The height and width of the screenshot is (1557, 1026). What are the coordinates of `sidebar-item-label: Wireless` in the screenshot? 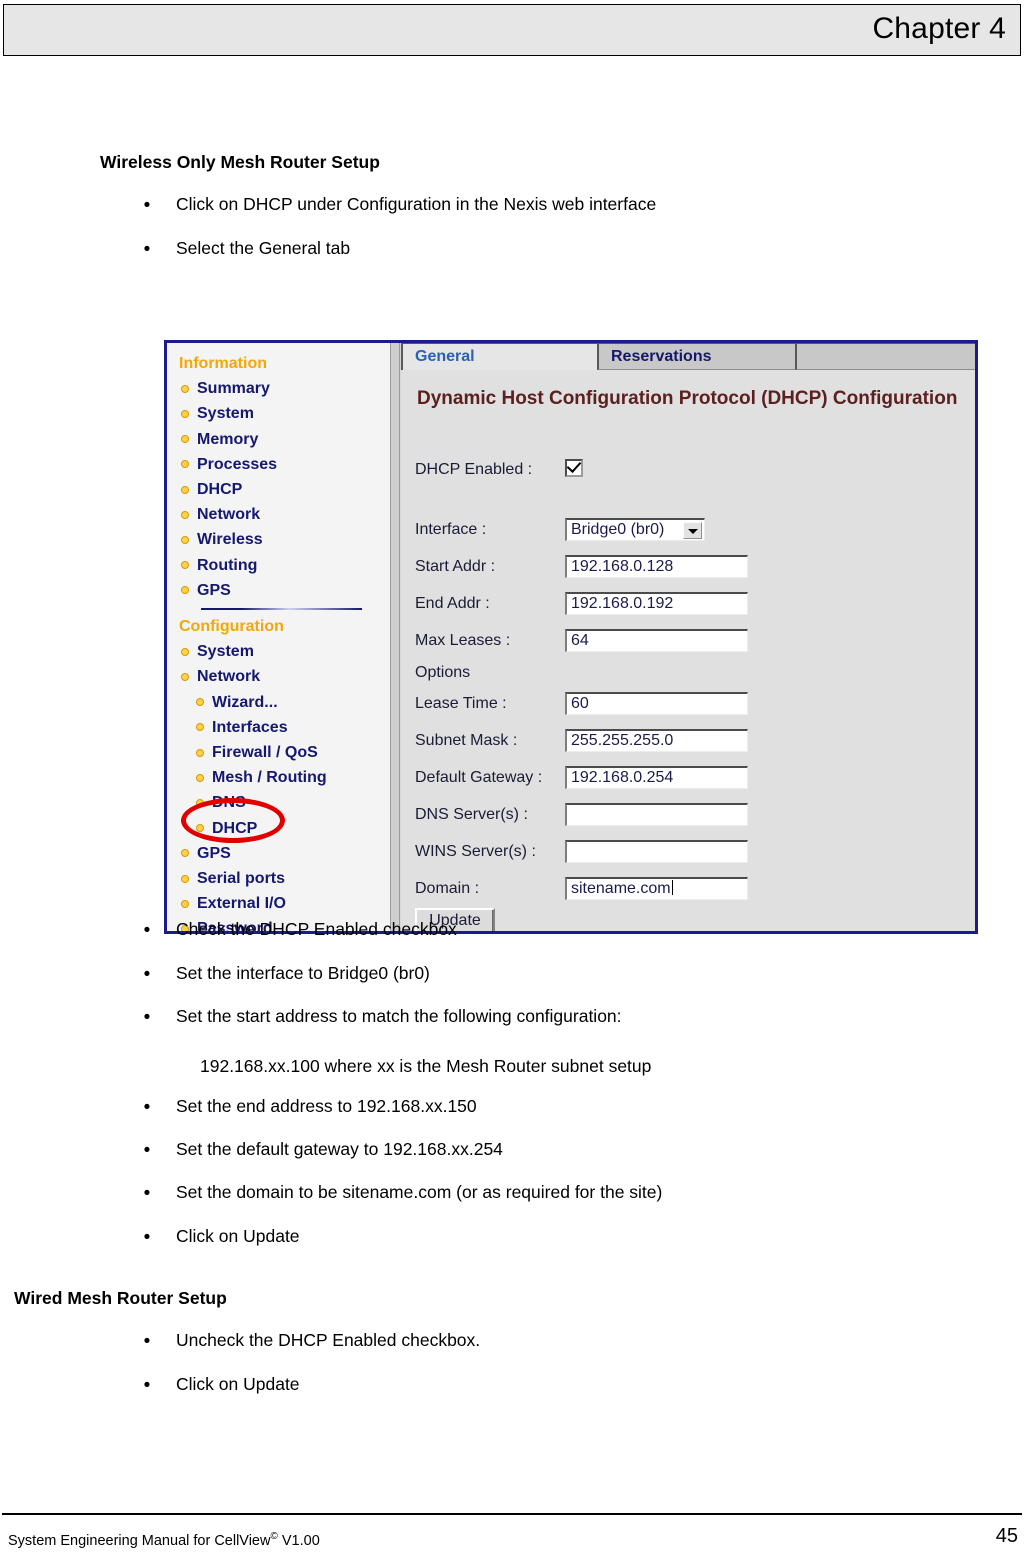 It's located at (230, 540).